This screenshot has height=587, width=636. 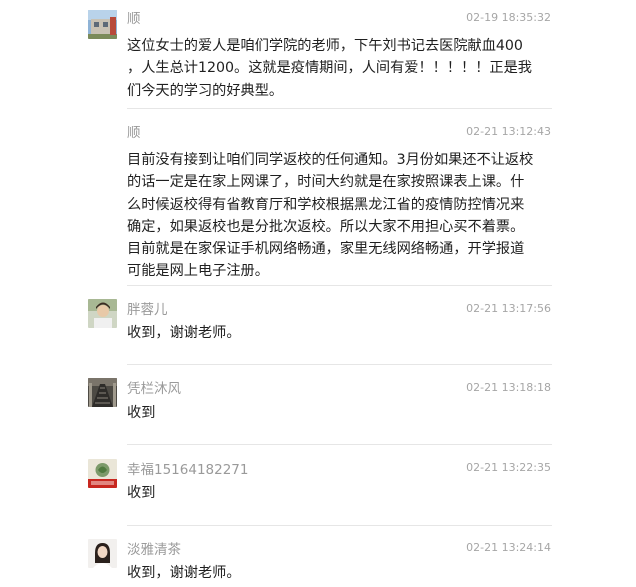 What do you see at coordinates (102, 553) in the screenshot?
I see `woman-portrait-avatar` at bounding box center [102, 553].